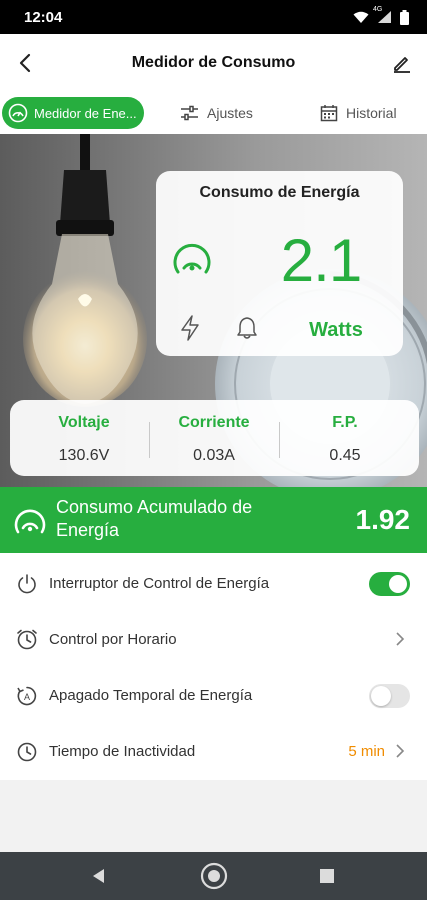 This screenshot has height=900, width=427. I want to click on metric-voltaje: Voltaje 130.6V, so click(84, 438).